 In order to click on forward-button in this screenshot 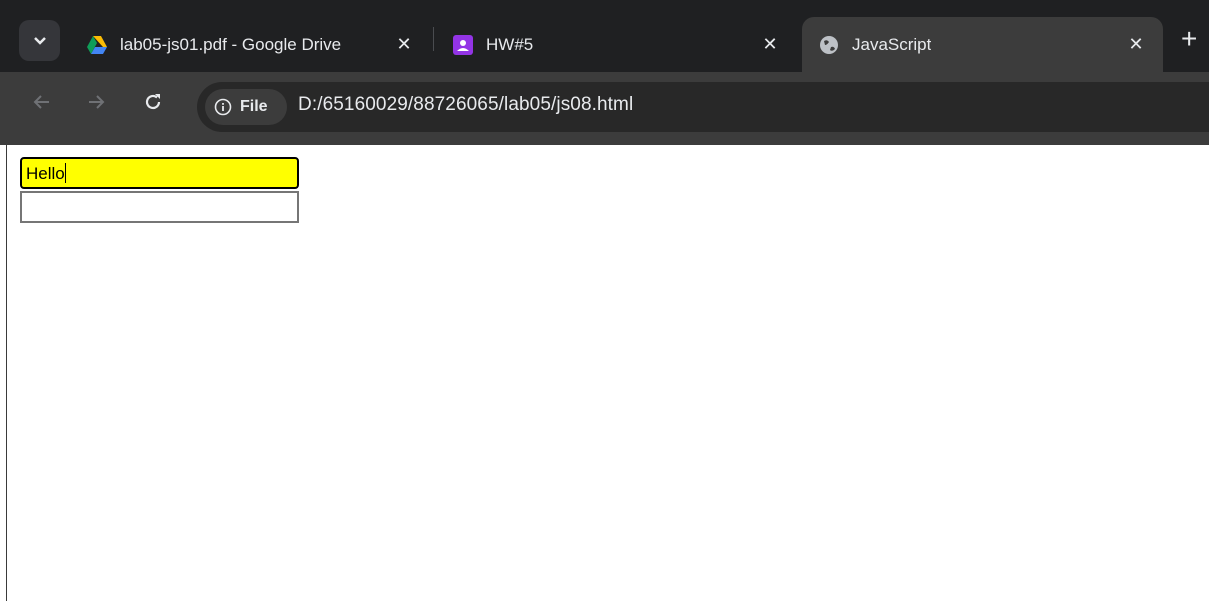, I will do `click(96, 102)`.